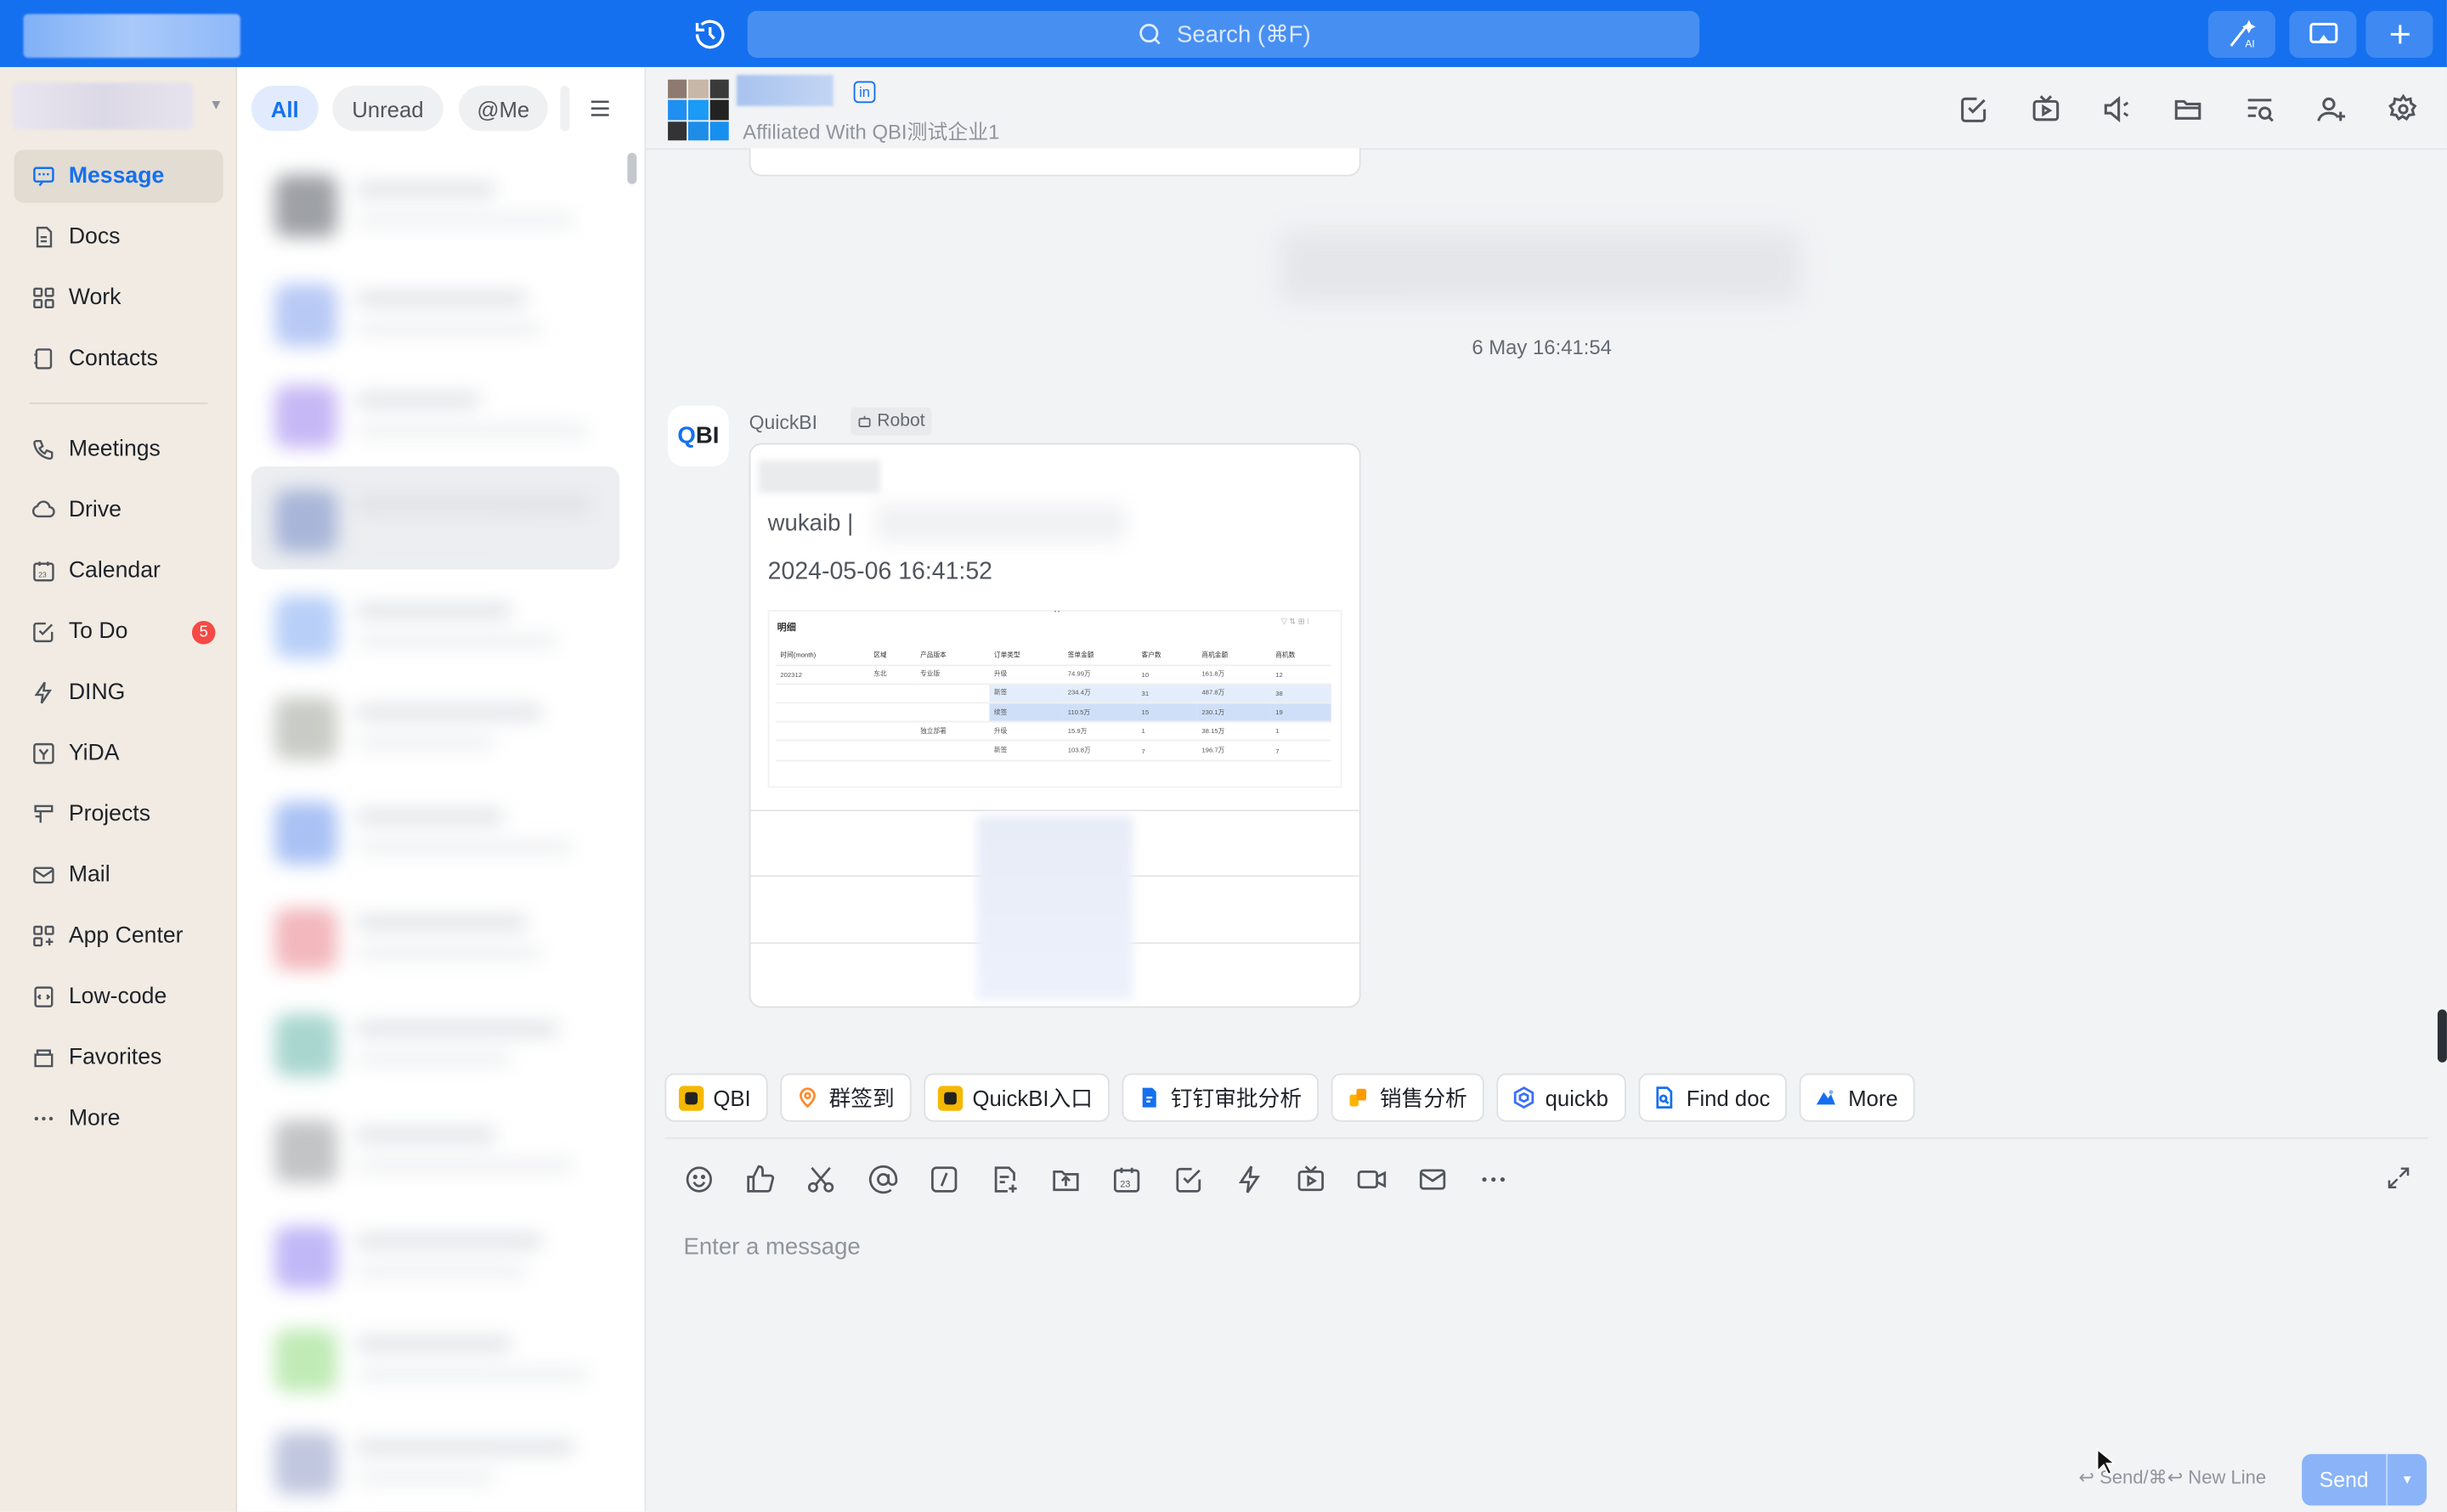 The height and width of the screenshot is (1512, 2447). I want to click on send-button: Send ▼, so click(2364, 1479).